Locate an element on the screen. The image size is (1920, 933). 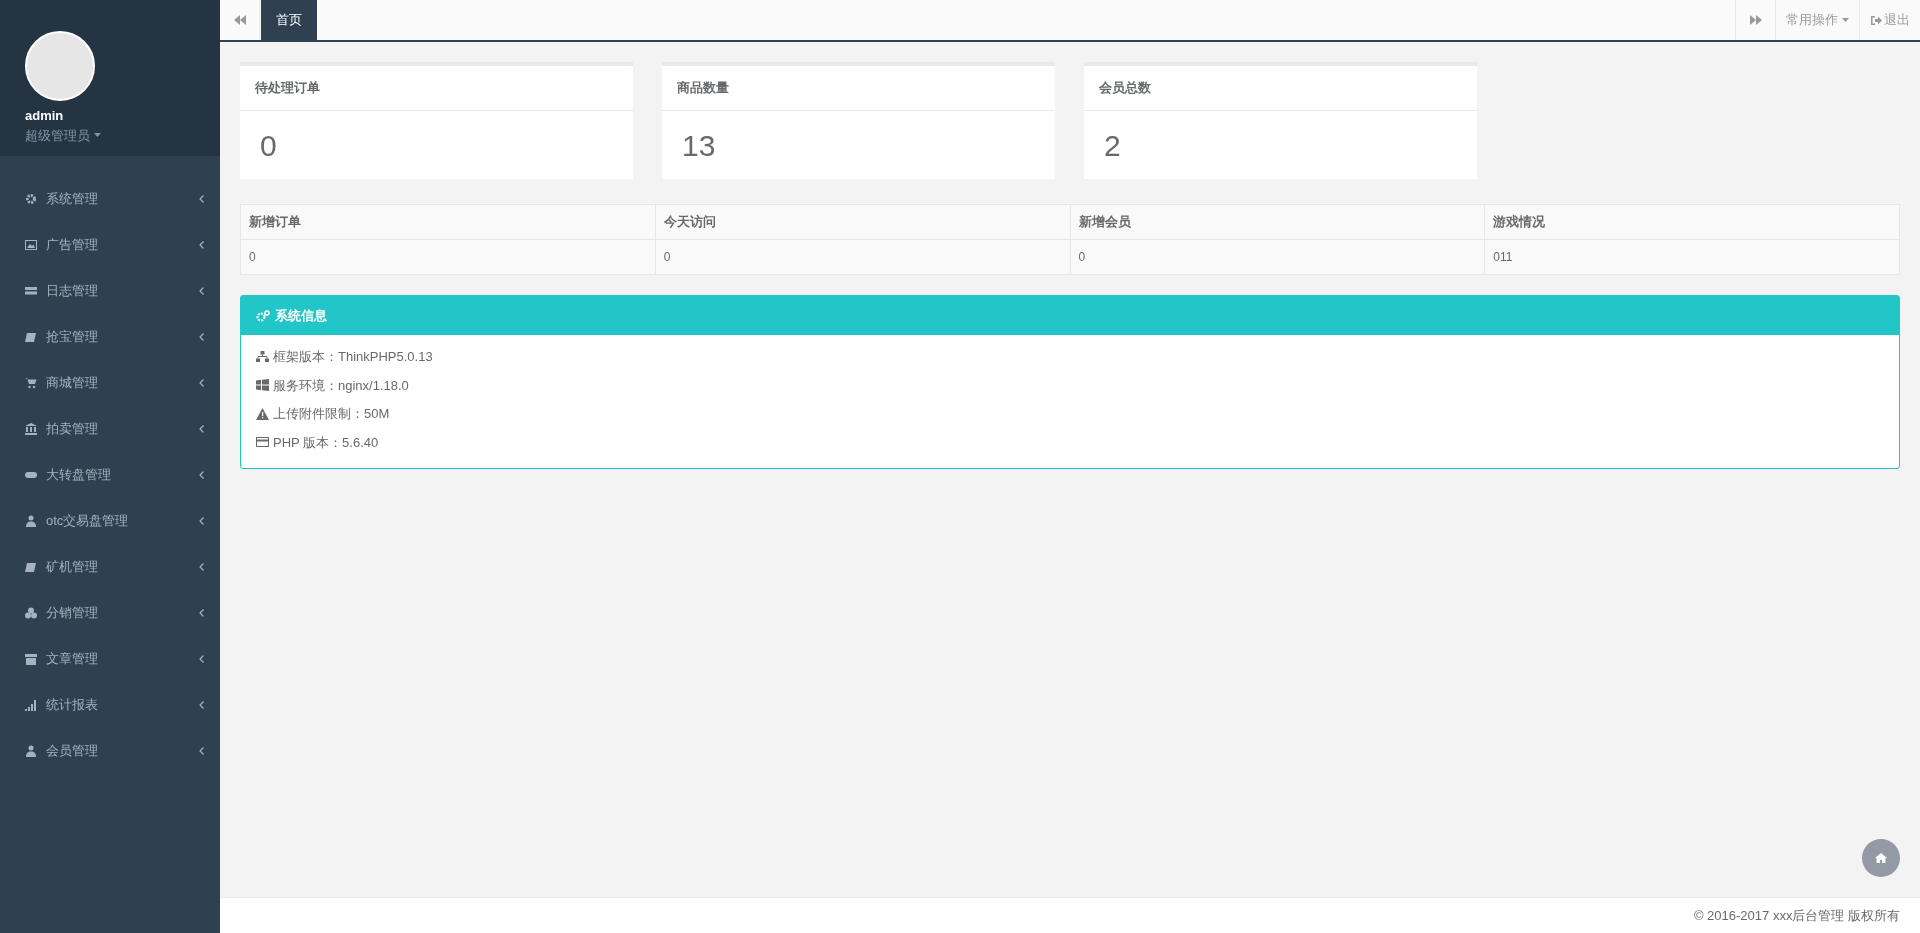
card-title: 待处理订单 is located at coordinates (436, 88).